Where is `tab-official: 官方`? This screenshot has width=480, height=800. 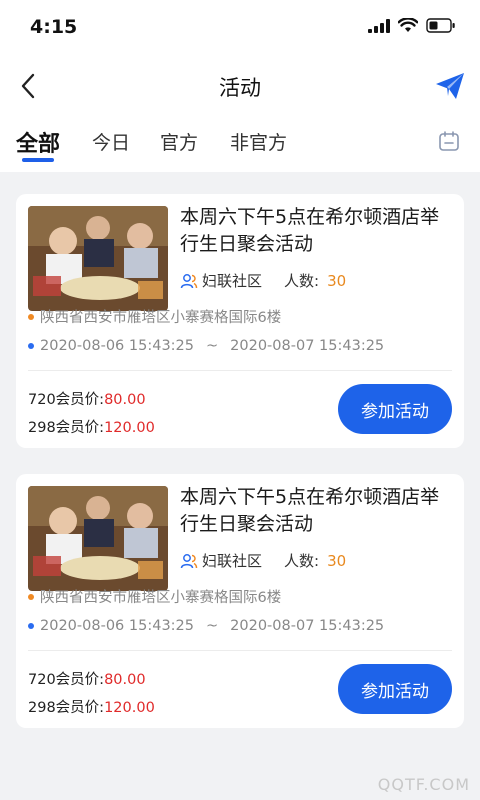 tab-official: 官方 is located at coordinates (179, 141).